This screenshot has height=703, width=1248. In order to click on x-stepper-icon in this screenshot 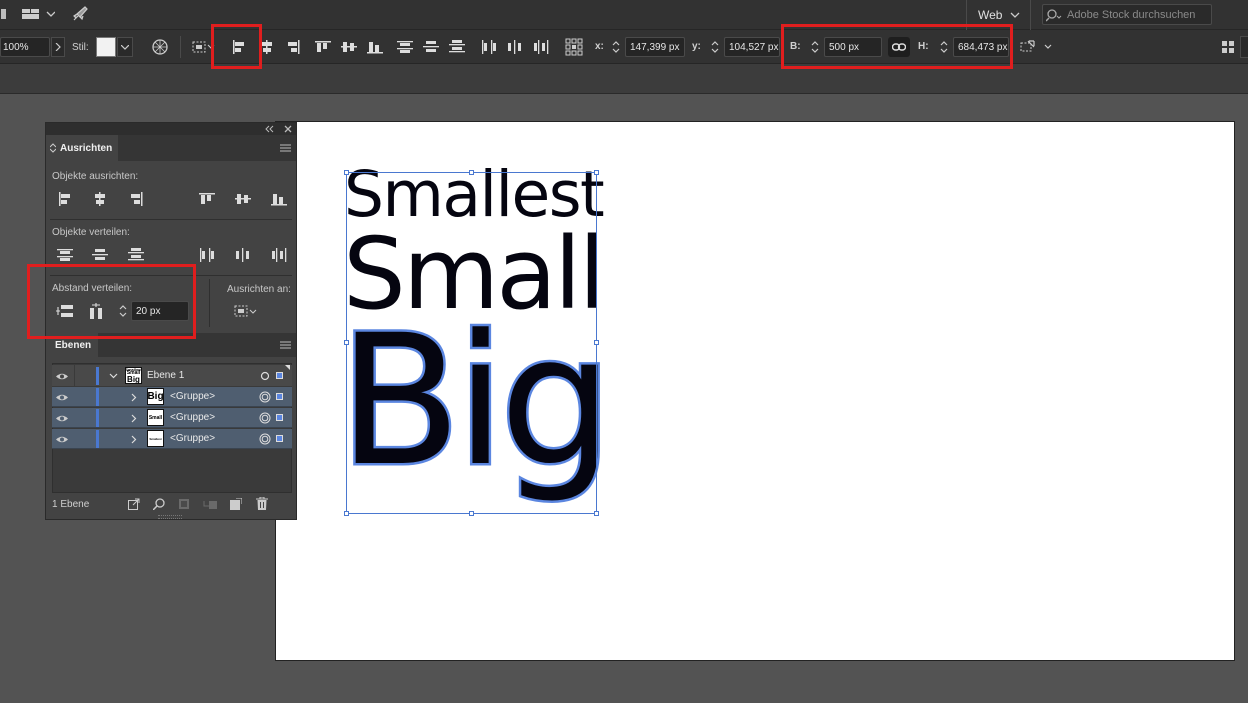, I will do `click(616, 47)`.